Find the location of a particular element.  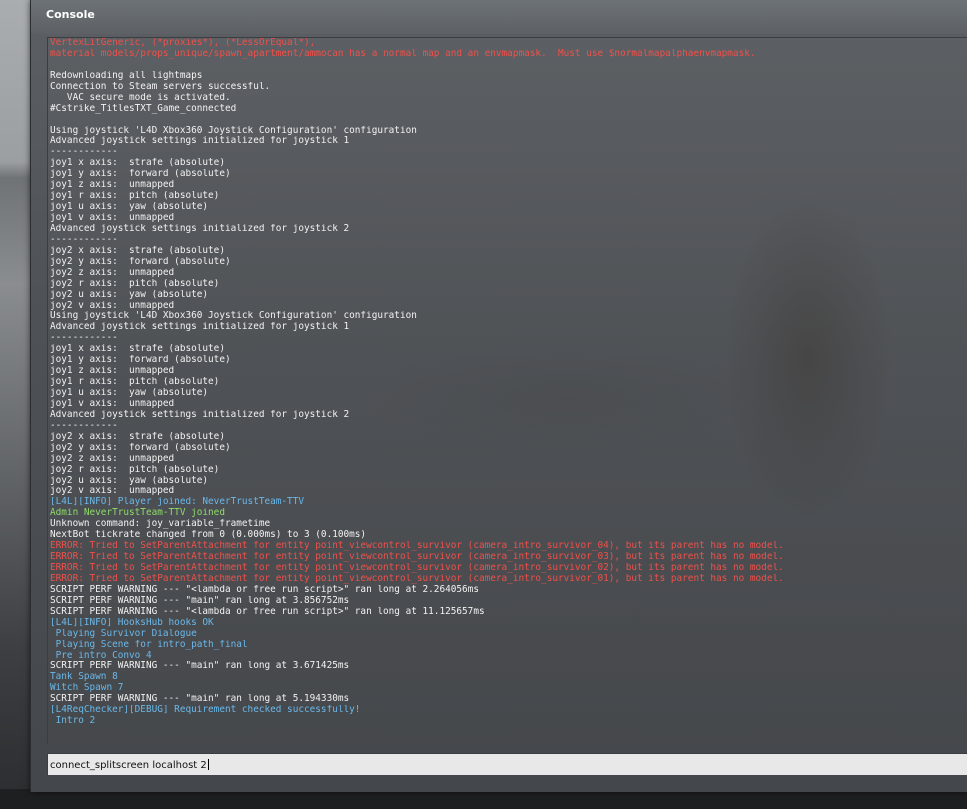

log-line: VAC secure mode is activated. is located at coordinates (140, 97).